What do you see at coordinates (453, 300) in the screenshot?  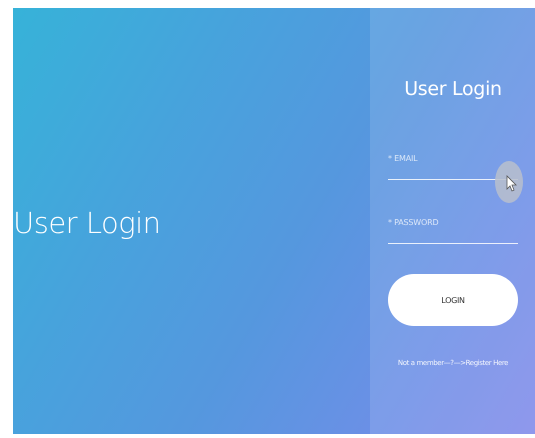 I see `login-button: LOGIN` at bounding box center [453, 300].